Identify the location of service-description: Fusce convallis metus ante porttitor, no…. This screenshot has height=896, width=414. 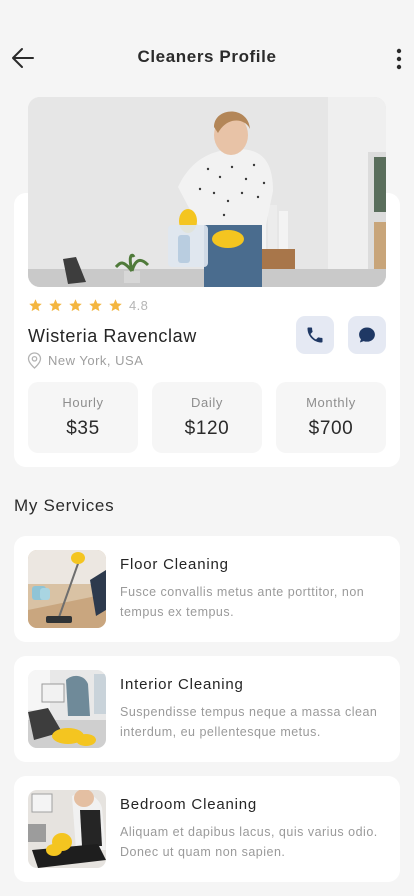
(242, 602).